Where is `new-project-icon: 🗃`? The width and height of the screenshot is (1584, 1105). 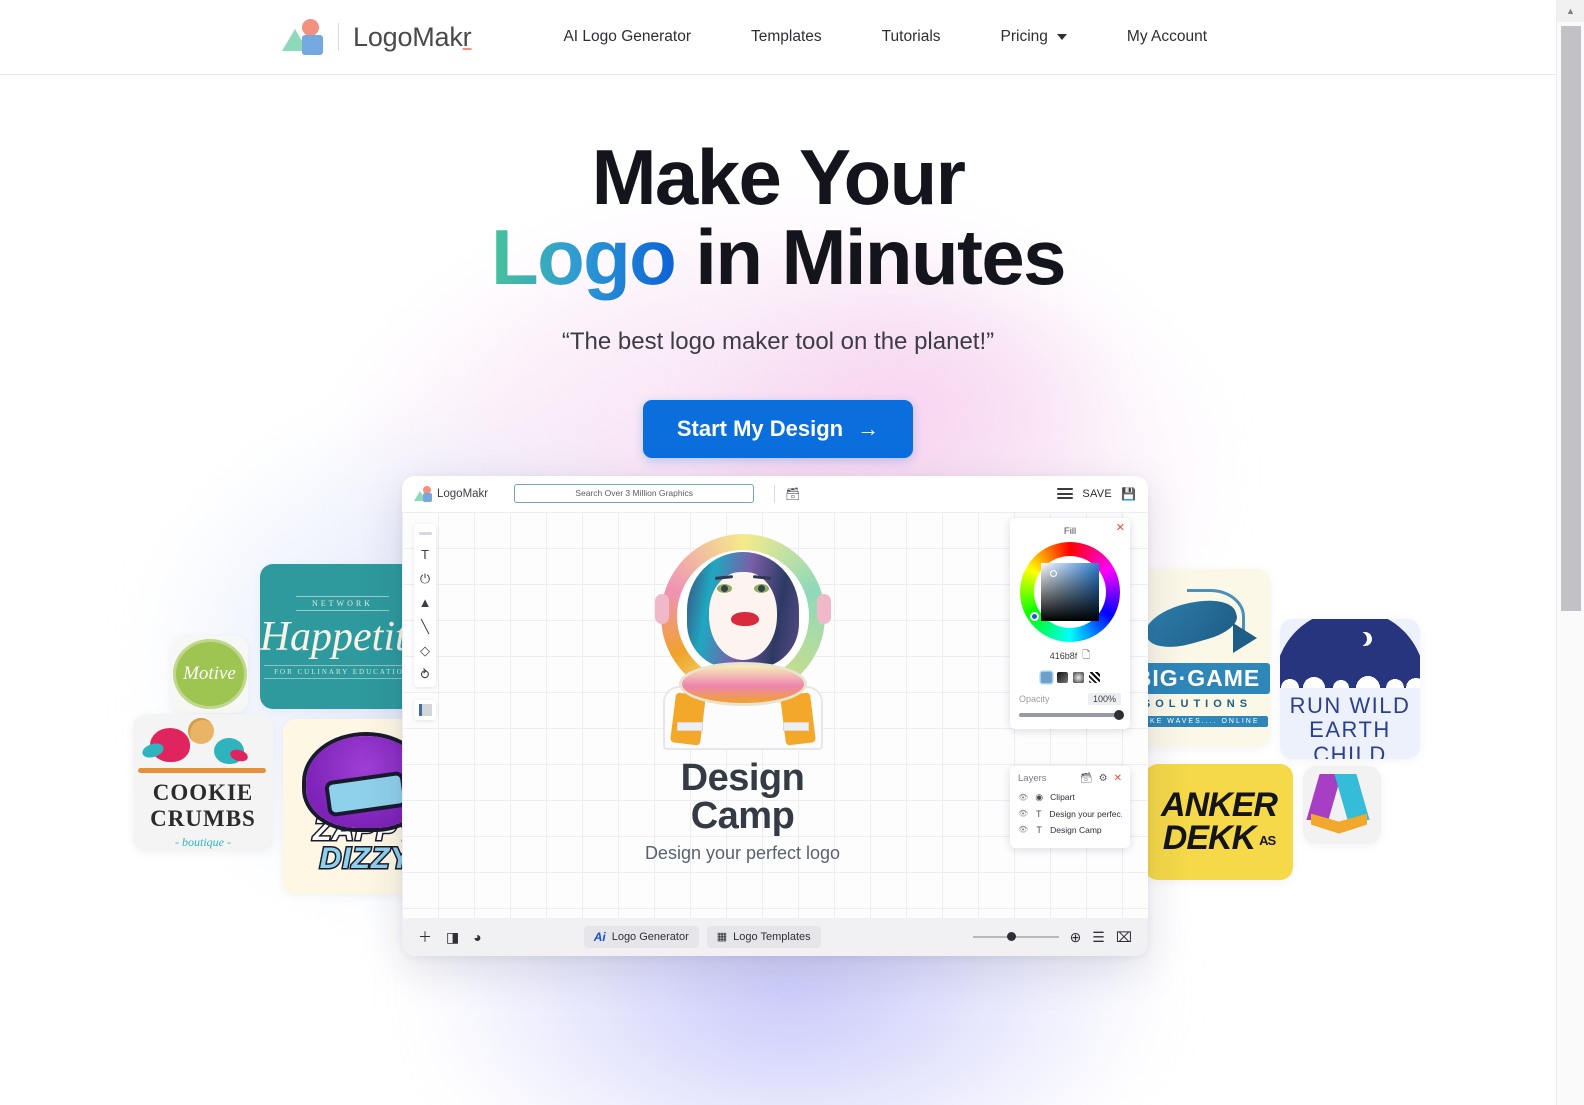 new-project-icon: 🗃 is located at coordinates (792, 494).